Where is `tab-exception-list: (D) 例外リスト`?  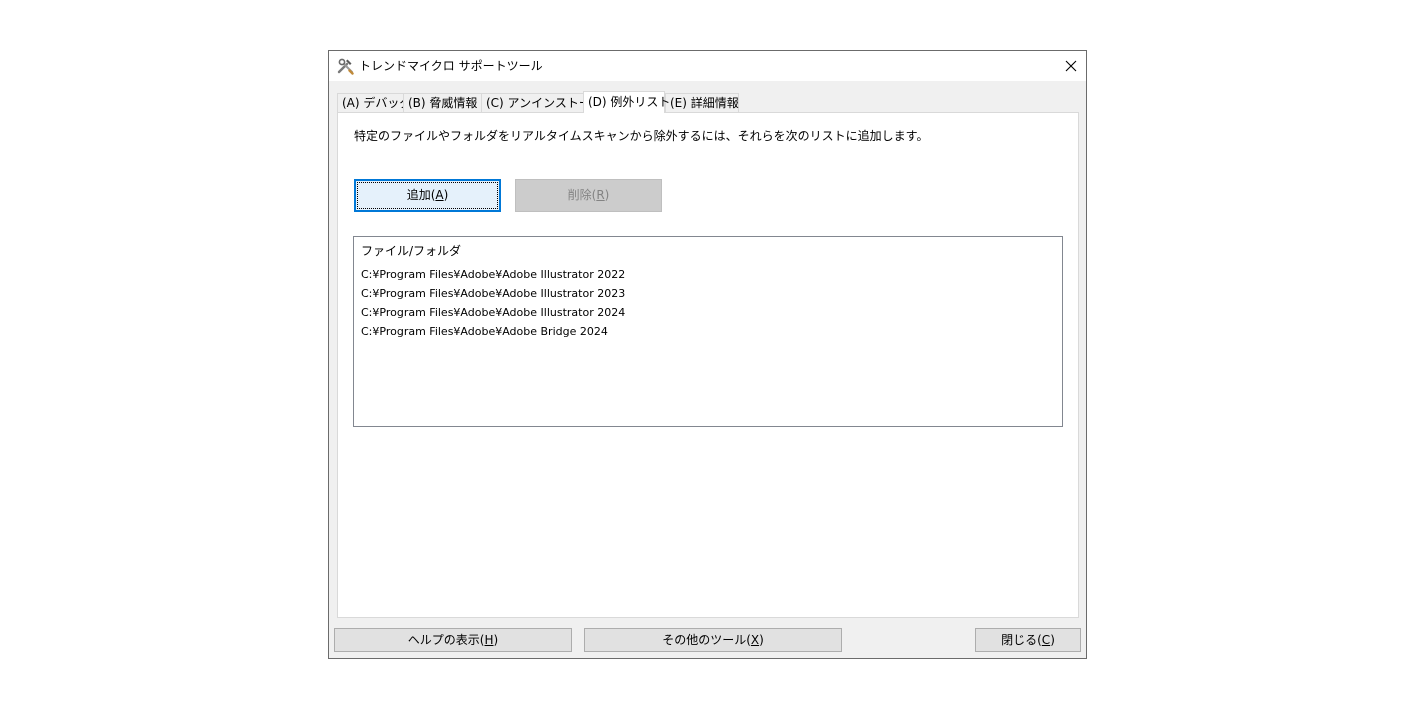
tab-exception-list: (D) 例外リスト is located at coordinates (626, 102).